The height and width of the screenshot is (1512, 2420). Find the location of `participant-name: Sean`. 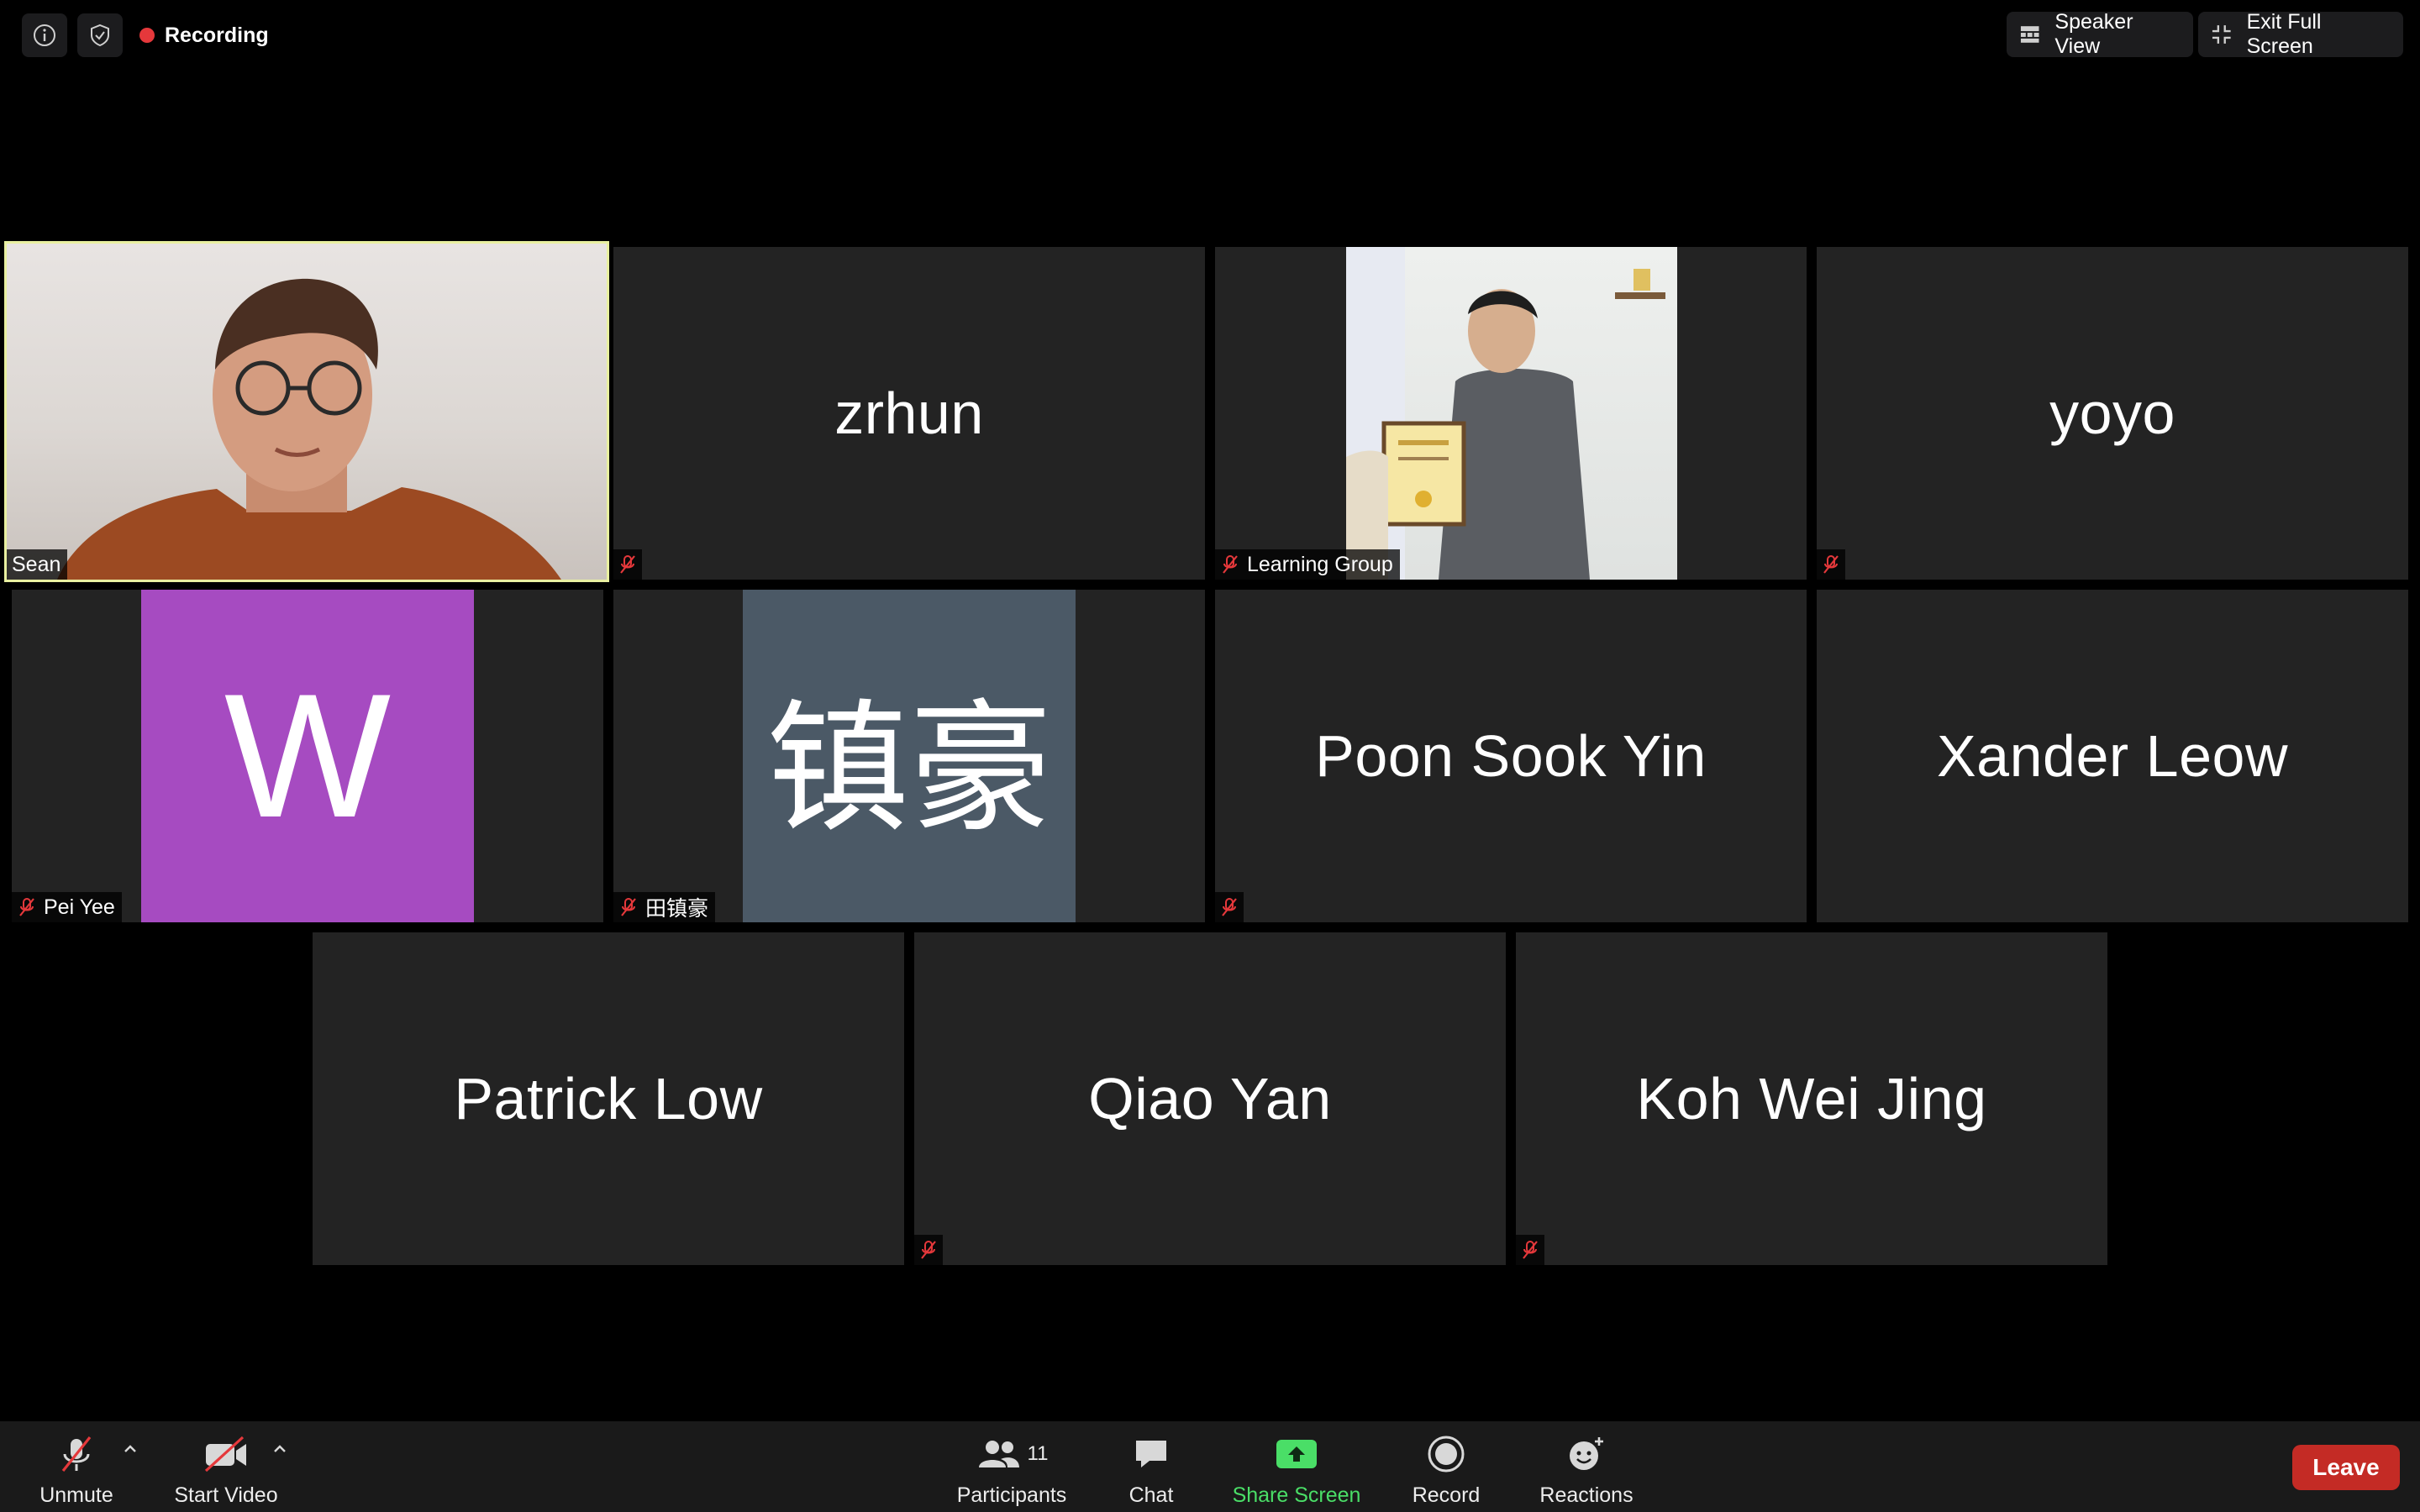

participant-name: Sean is located at coordinates (36, 564).